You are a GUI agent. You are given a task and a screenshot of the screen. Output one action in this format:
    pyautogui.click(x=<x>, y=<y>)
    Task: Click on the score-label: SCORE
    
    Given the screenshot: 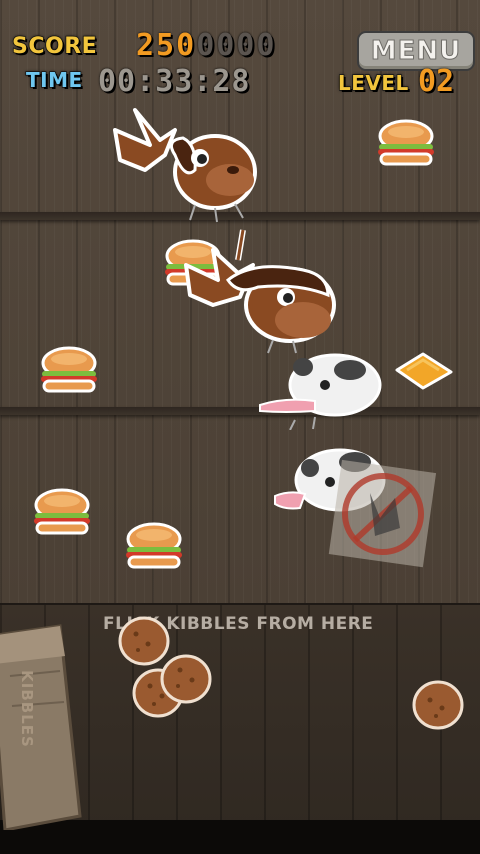 What is the action you would take?
    pyautogui.click(x=54, y=46)
    